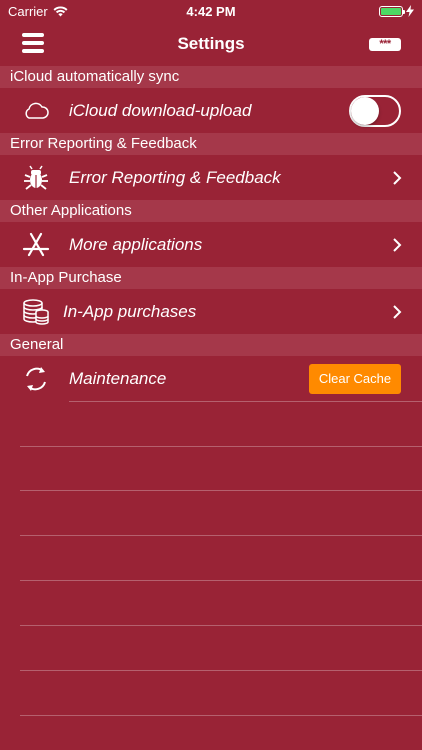 The image size is (422, 750). Describe the element at coordinates (160, 110) in the screenshot. I see `icloud-sync-label: iCloud download-upload` at that location.